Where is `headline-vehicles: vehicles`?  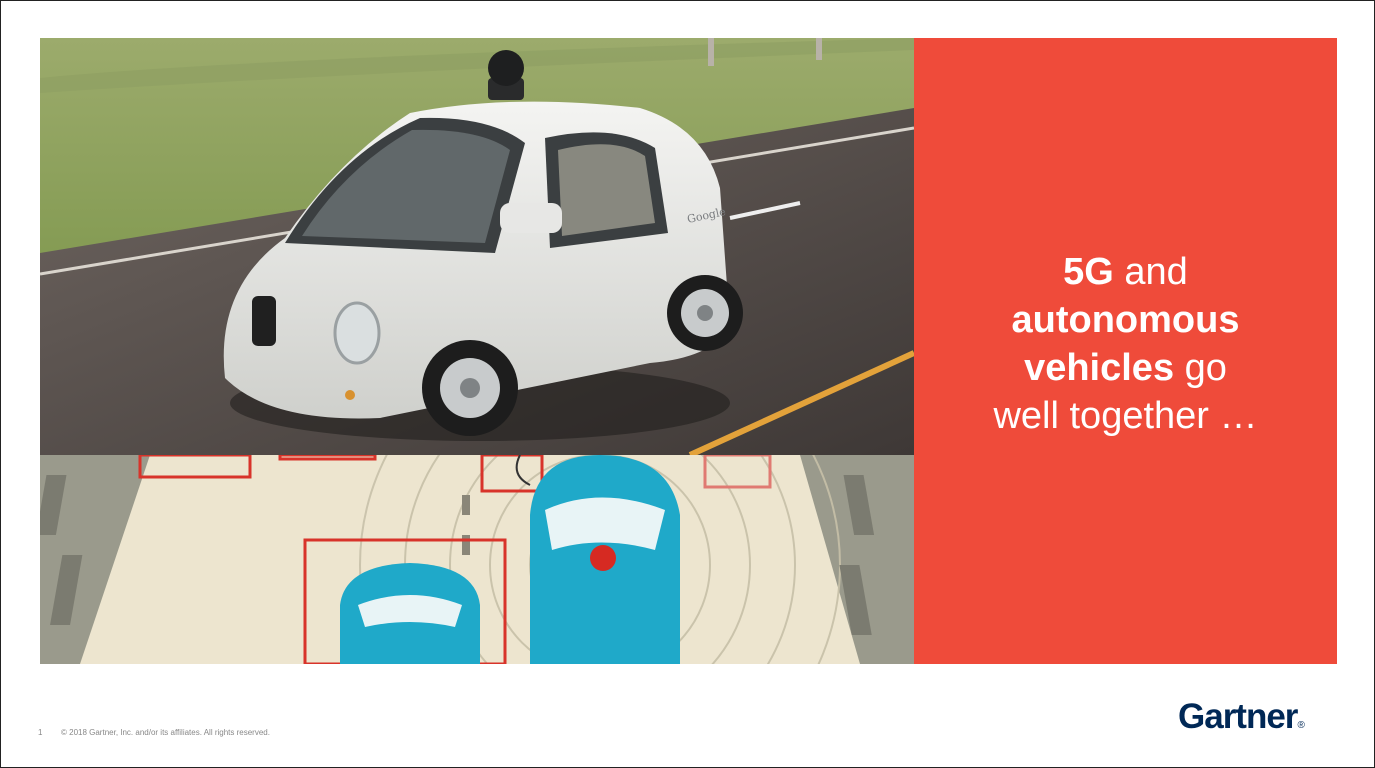
headline-vehicles: vehicles is located at coordinates (1099, 368).